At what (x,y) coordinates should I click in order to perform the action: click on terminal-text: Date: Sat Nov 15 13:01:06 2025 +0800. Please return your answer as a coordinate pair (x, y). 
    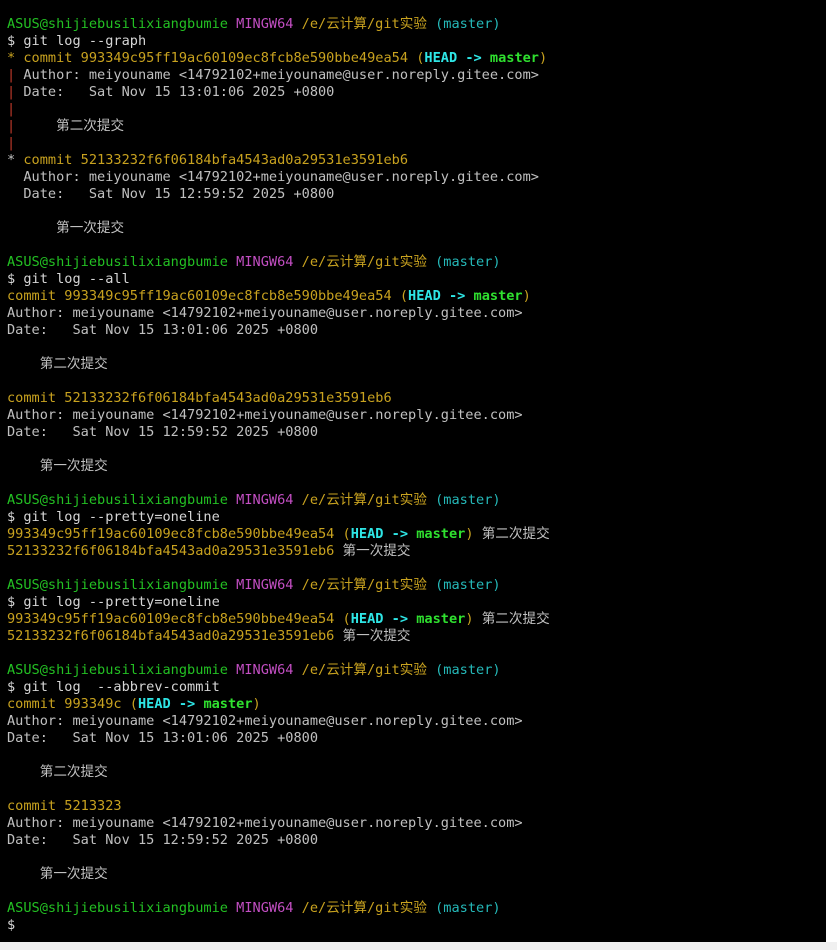
    Looking at the image, I should click on (162, 330).